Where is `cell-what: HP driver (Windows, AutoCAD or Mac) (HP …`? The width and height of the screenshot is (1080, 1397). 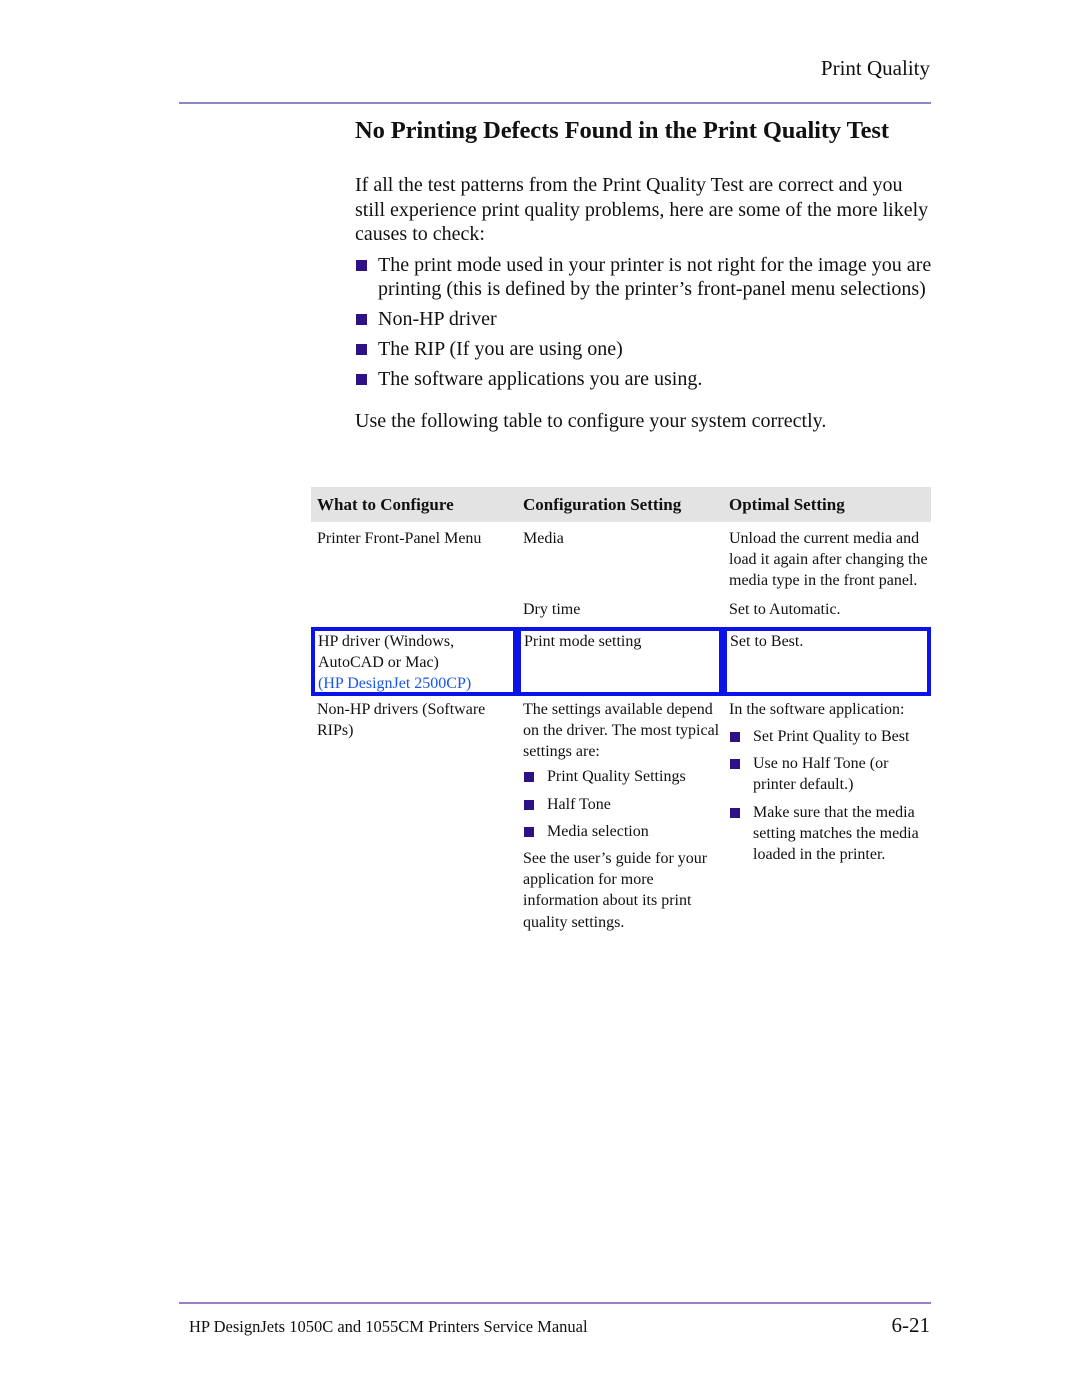 cell-what: HP driver (Windows, AutoCAD or Mac) (HP … is located at coordinates (414, 661).